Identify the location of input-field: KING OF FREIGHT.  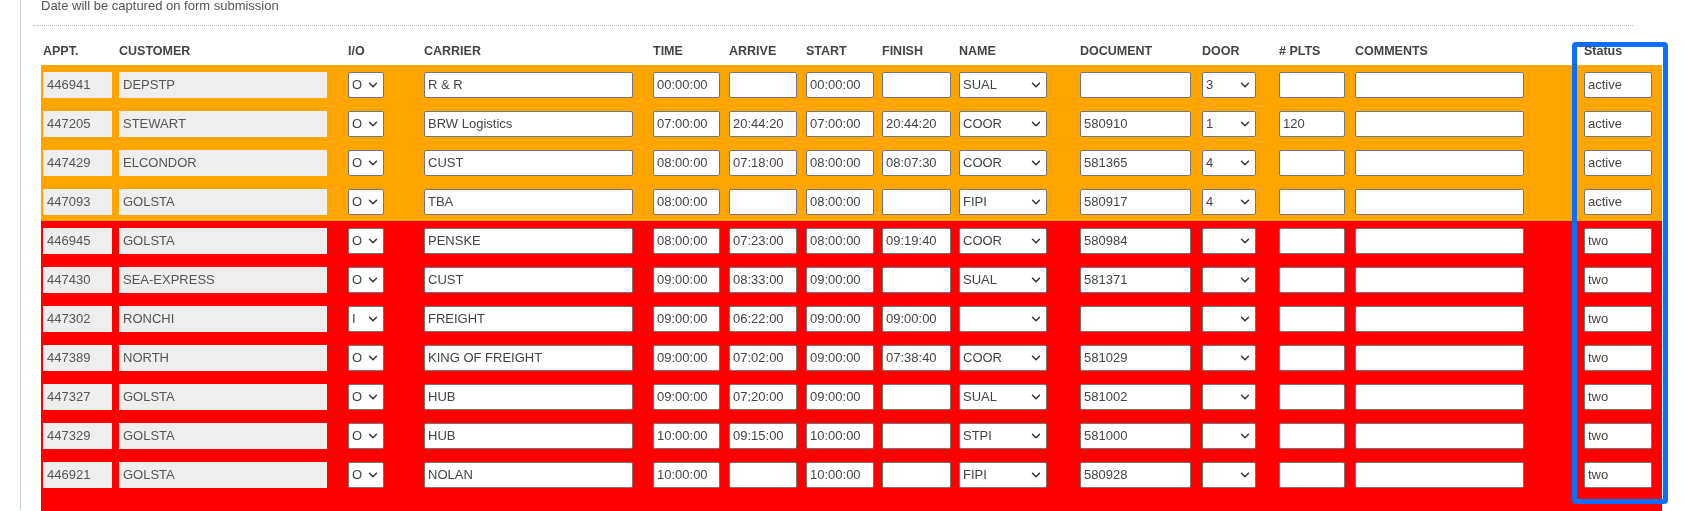
(528, 357).